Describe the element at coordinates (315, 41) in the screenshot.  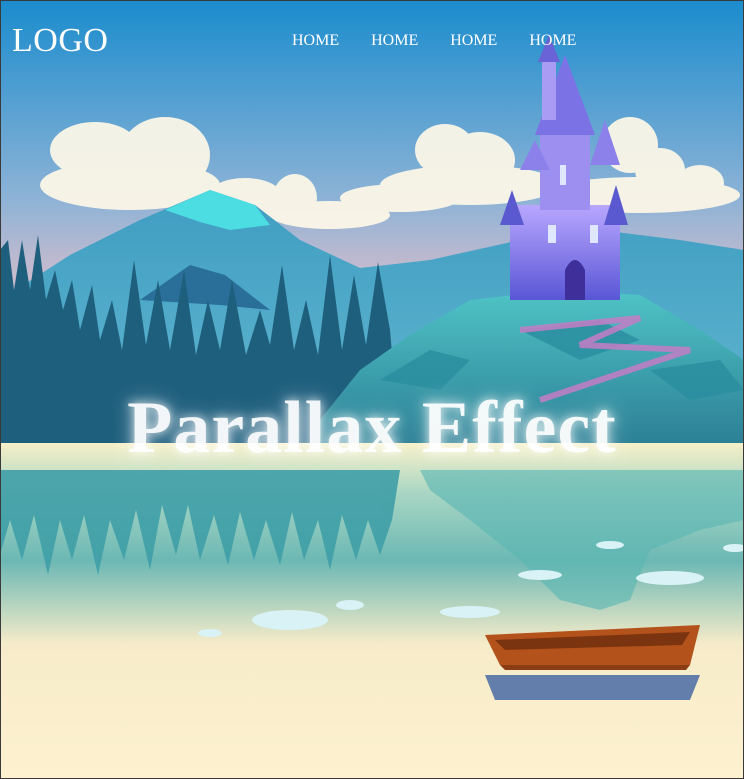
I see `nav-link-home-1: HOME` at that location.